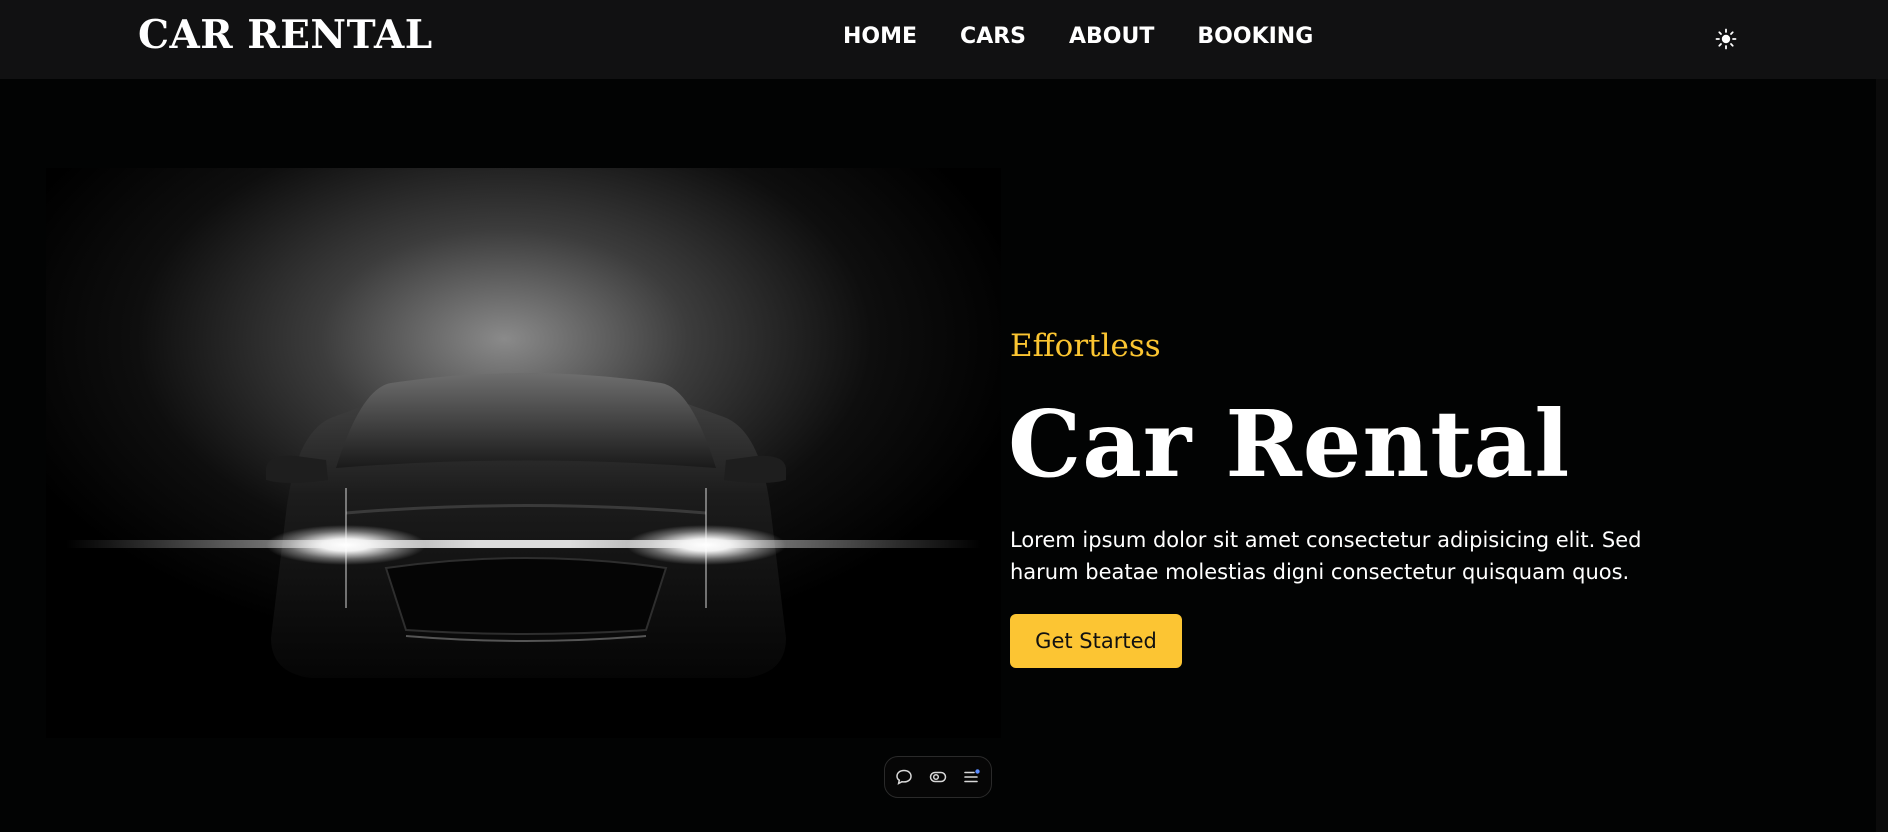 The height and width of the screenshot is (832, 1888). I want to click on brand-logo: CAR RENTAL, so click(285, 35).